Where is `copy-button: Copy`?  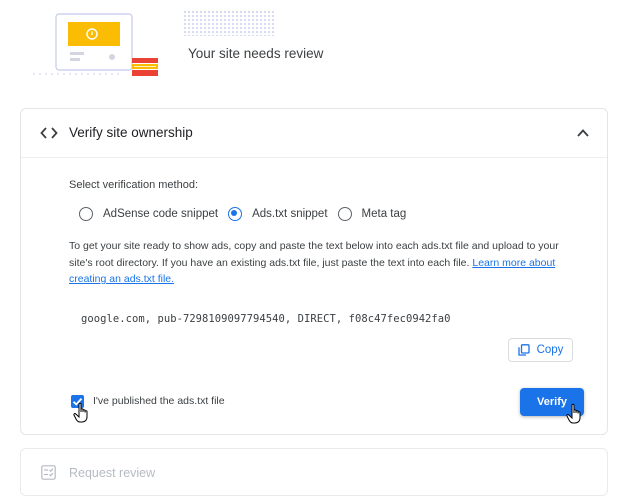
copy-button: Copy is located at coordinates (540, 350).